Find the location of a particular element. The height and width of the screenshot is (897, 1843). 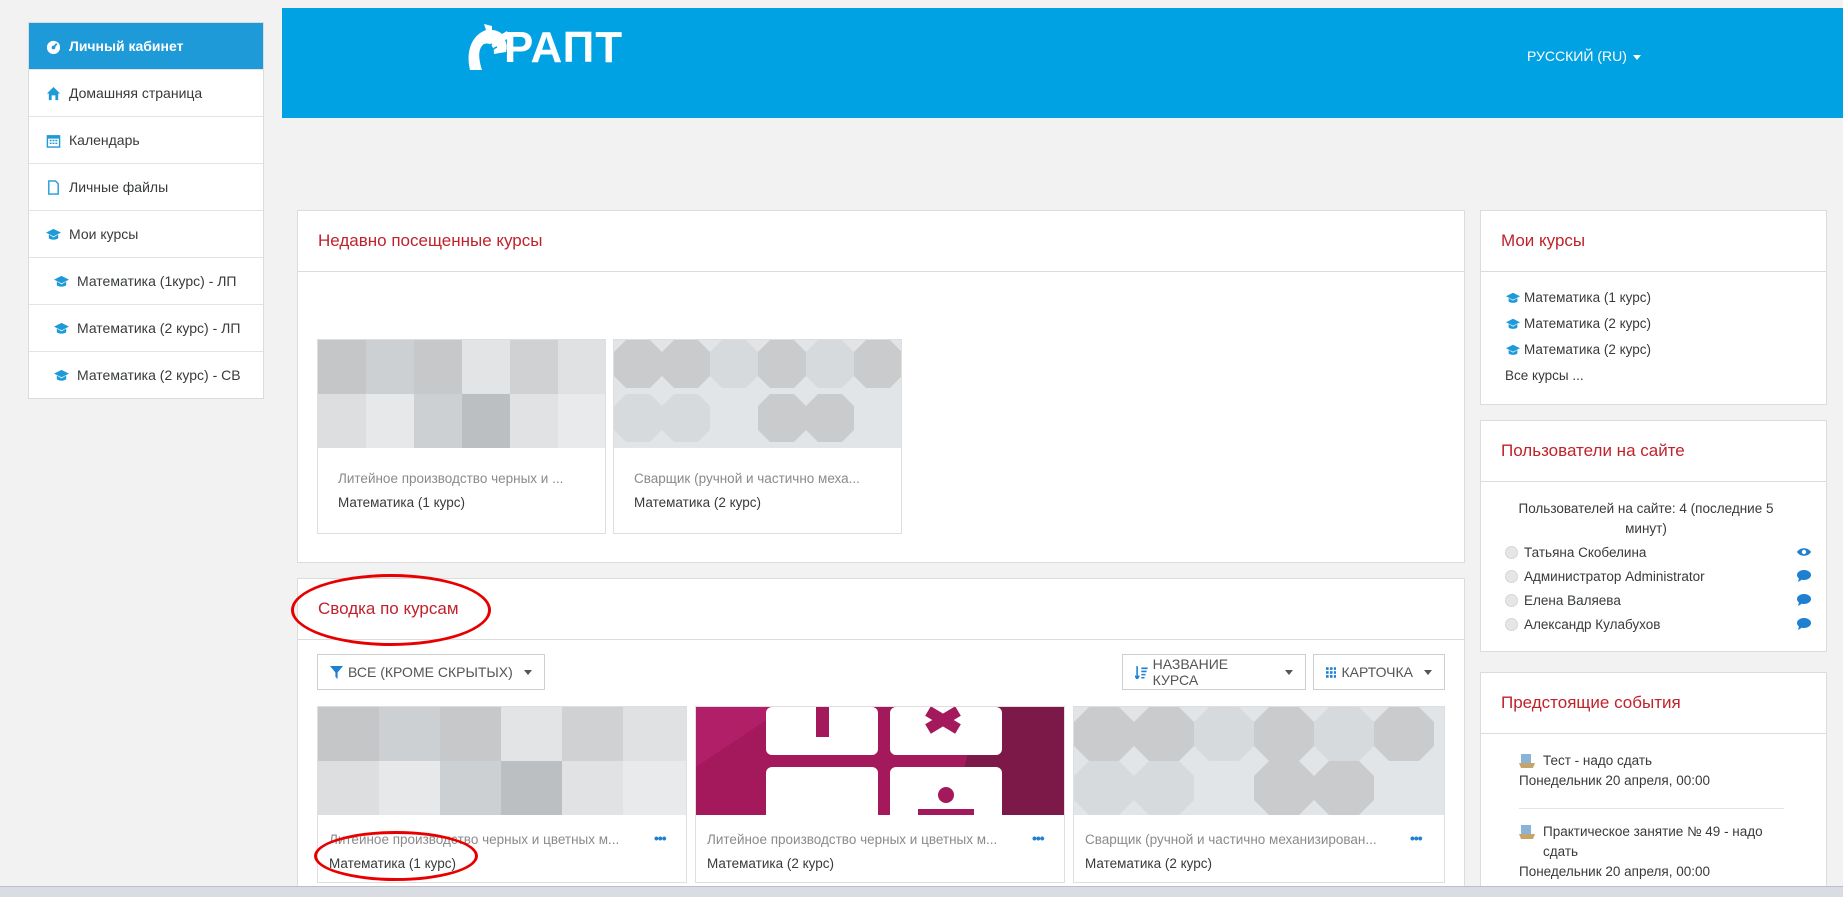

sidebar-item-label: Личный кабинет is located at coordinates (126, 46).